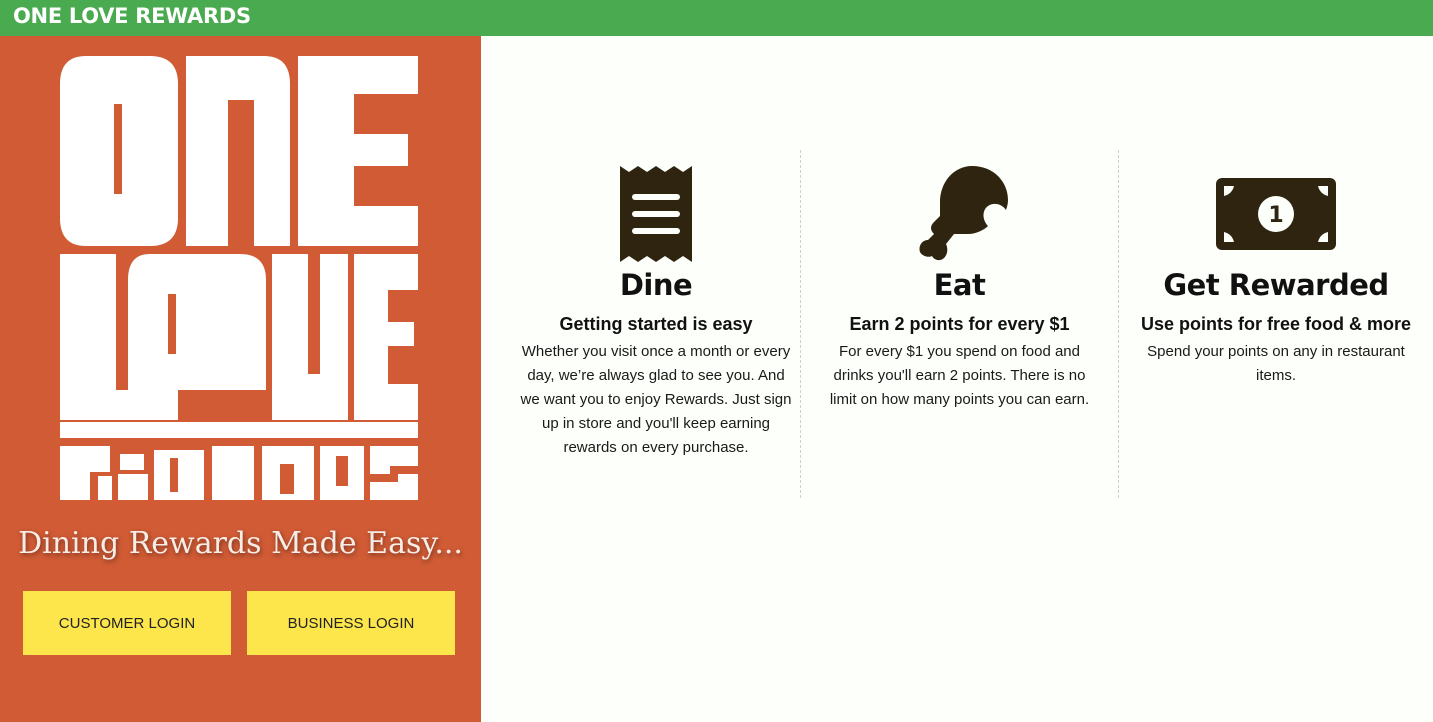 Image resolution: width=1433 pixels, height=722 pixels. I want to click on brand-title: ONE LOVE REWARDS, so click(132, 16).